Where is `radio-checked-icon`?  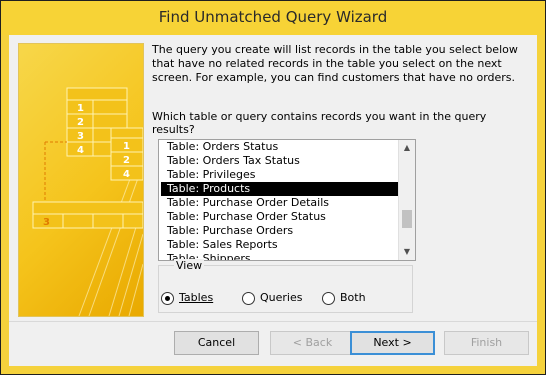 radio-checked-icon is located at coordinates (167, 298).